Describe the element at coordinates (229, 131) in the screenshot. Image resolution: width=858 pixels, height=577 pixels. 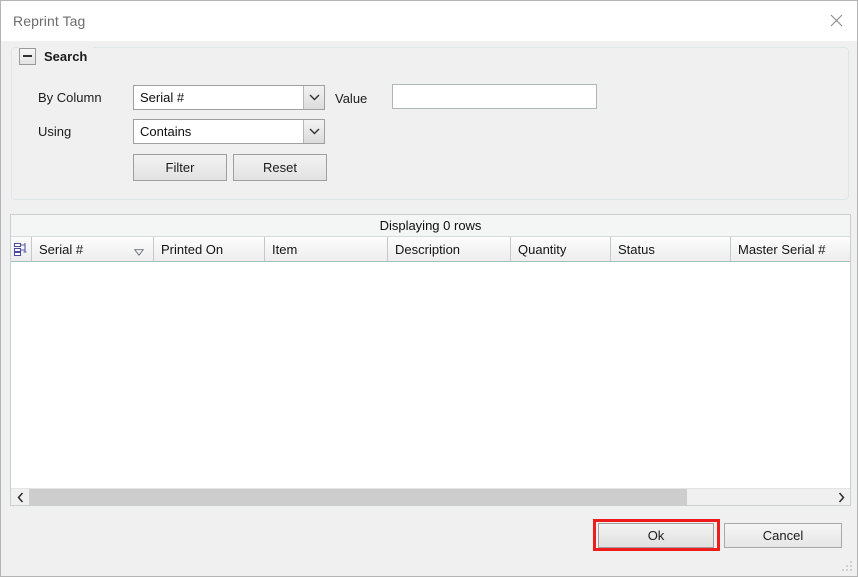
I see `using-select: Contains` at that location.